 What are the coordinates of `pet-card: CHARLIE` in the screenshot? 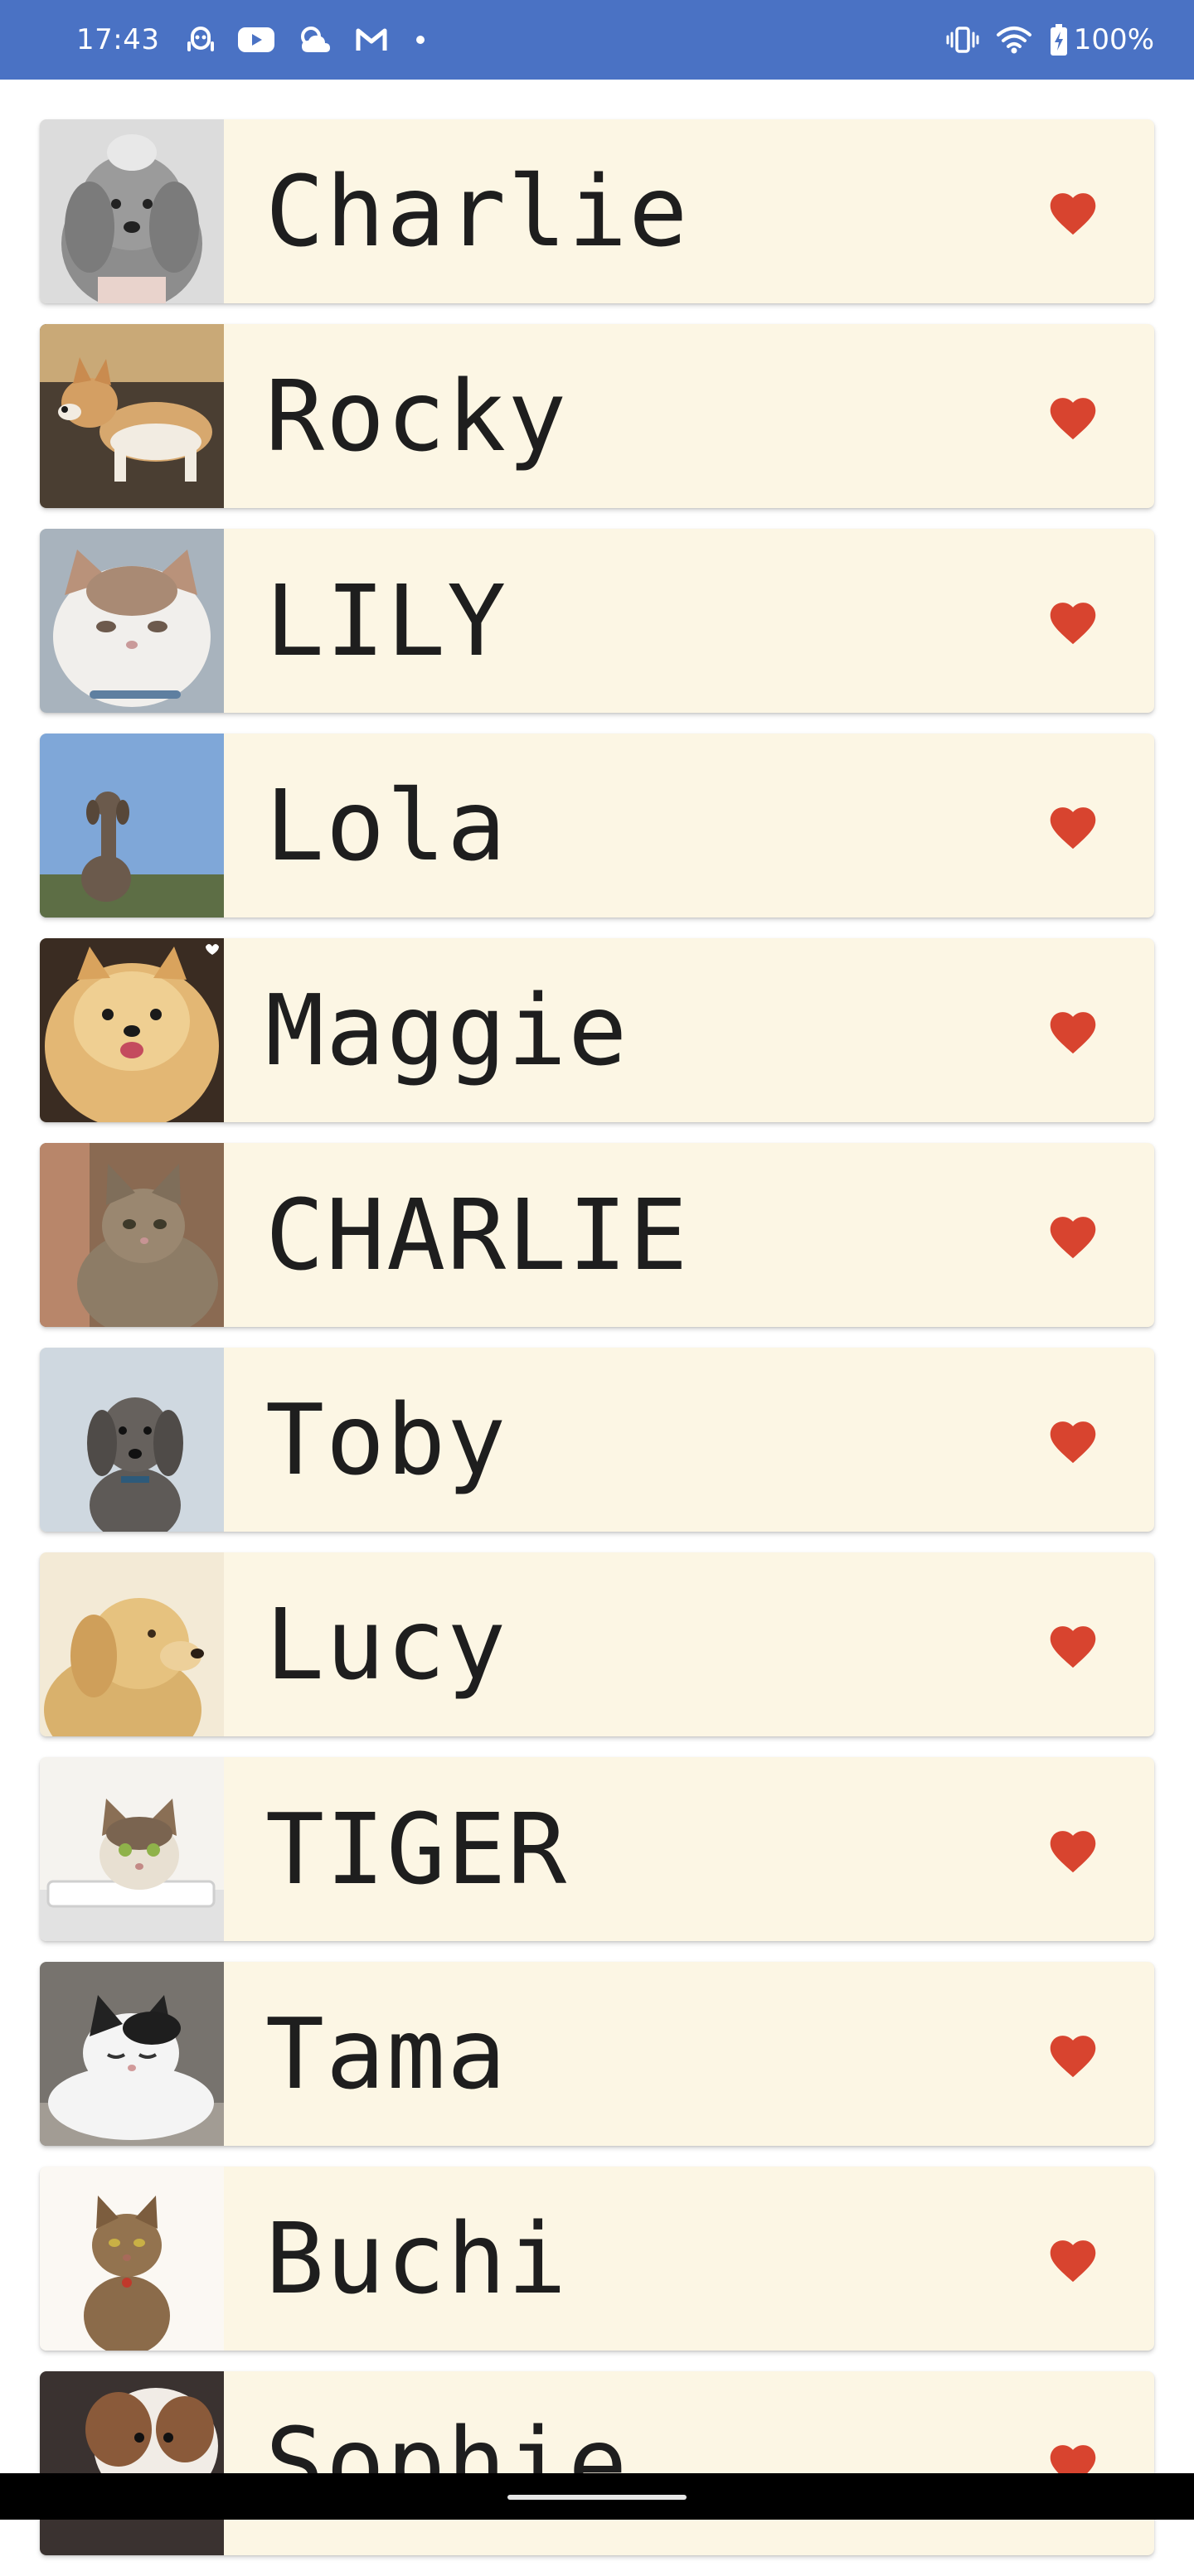 It's located at (597, 1235).